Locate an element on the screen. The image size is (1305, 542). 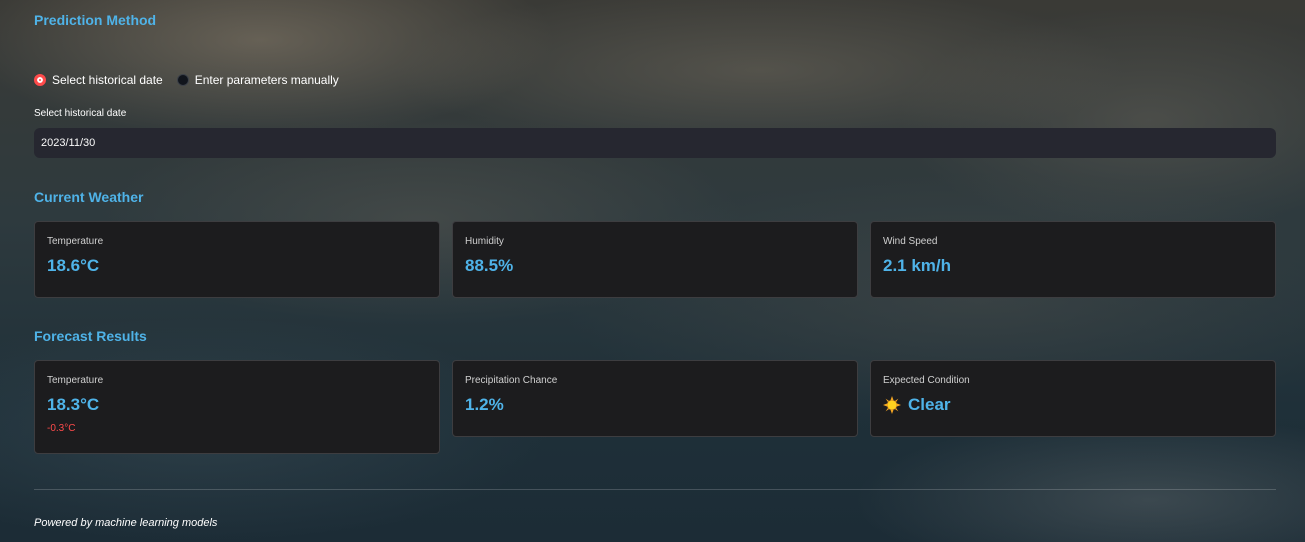
metric-card-current-humidity: Humidity 88.5% is located at coordinates (655, 259).